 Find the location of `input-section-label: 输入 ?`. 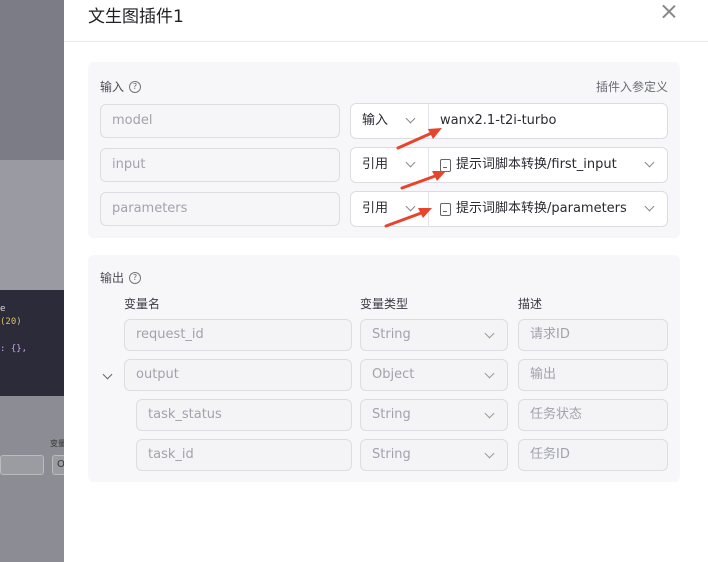

input-section-label: 输入 ? is located at coordinates (121, 86).